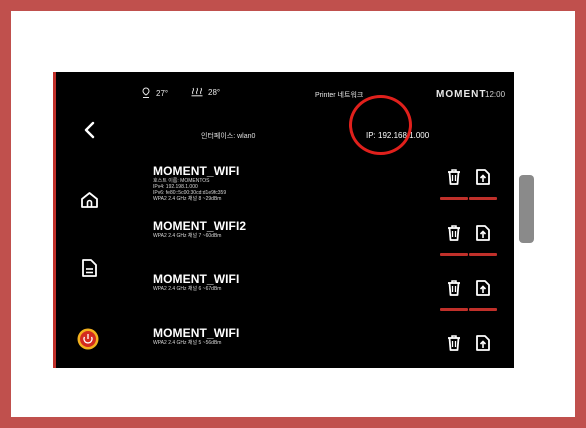 Image resolution: width=586 pixels, height=428 pixels. Describe the element at coordinates (187, 199) in the screenshot. I see `network-signal: WPA2 2.4 GHz 채널 8 ~29dBm` at that location.